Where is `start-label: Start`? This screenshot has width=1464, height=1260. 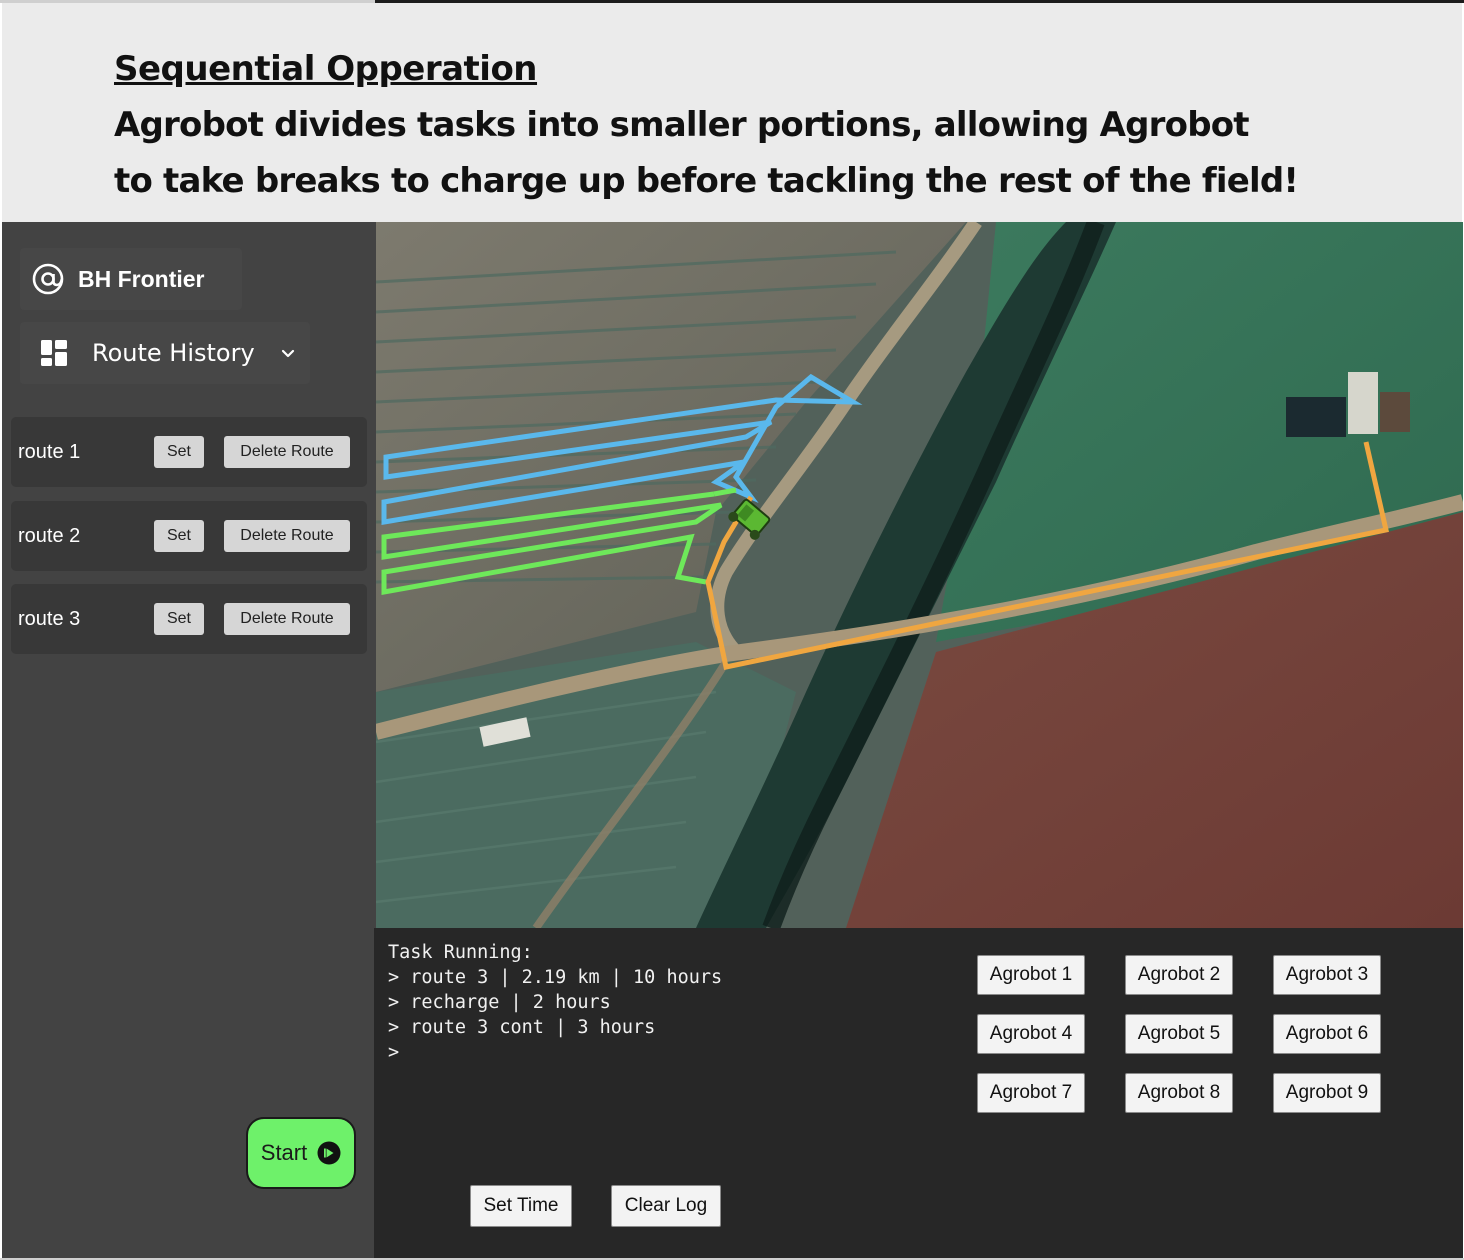 start-label: Start is located at coordinates (284, 1152).